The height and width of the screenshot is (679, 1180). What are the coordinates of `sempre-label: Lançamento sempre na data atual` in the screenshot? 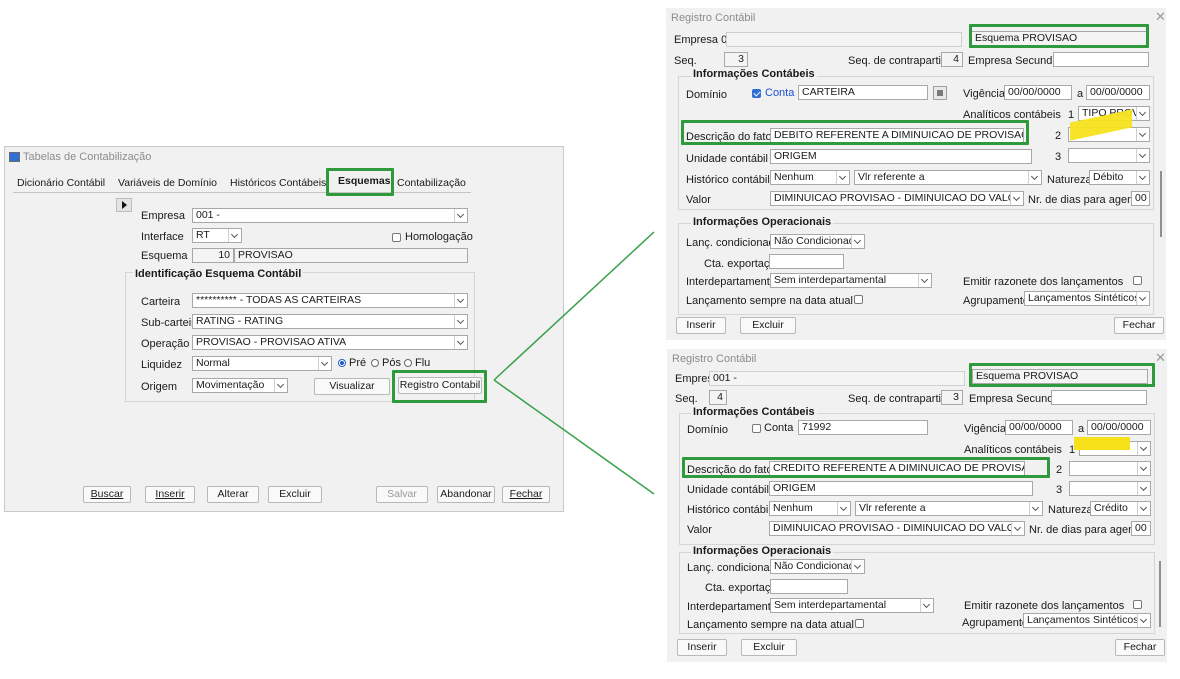 It's located at (770, 625).